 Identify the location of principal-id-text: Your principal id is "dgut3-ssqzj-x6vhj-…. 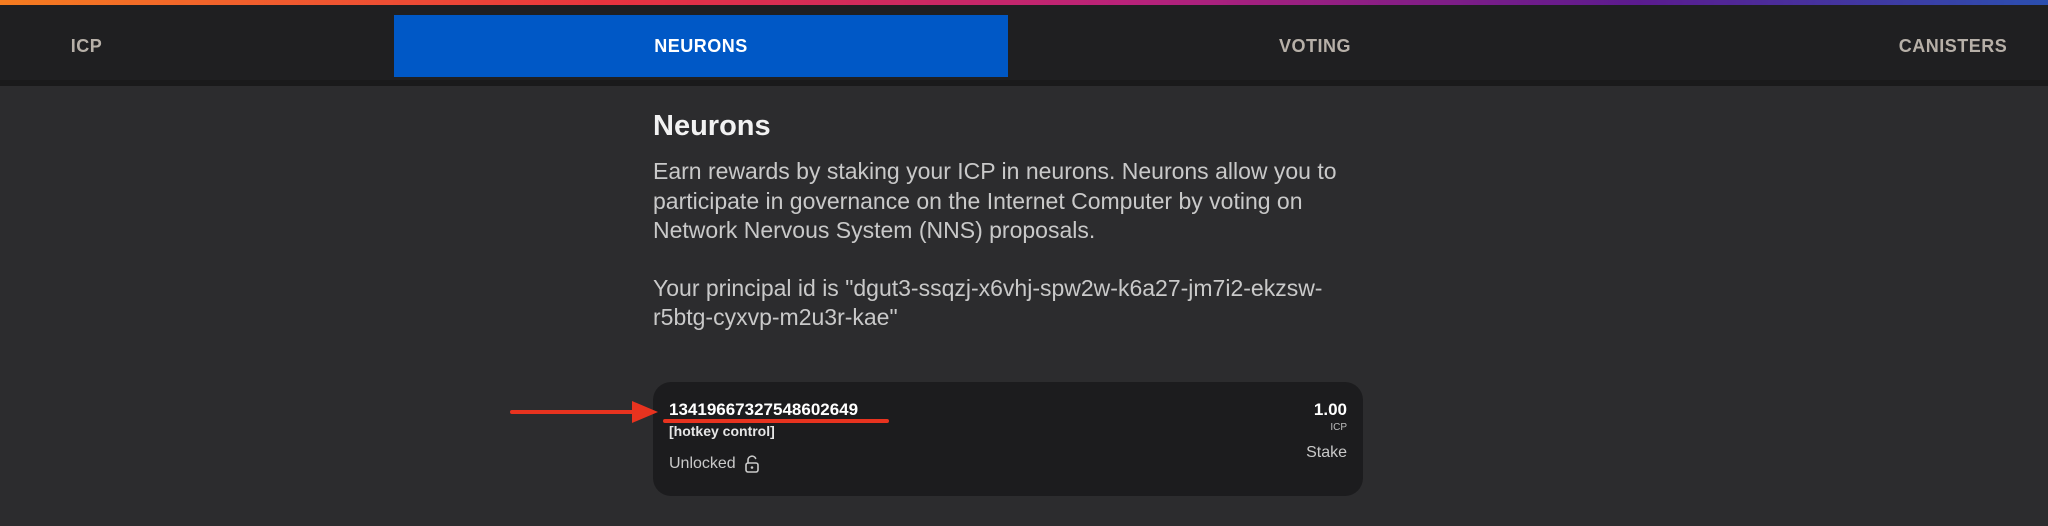
(988, 302).